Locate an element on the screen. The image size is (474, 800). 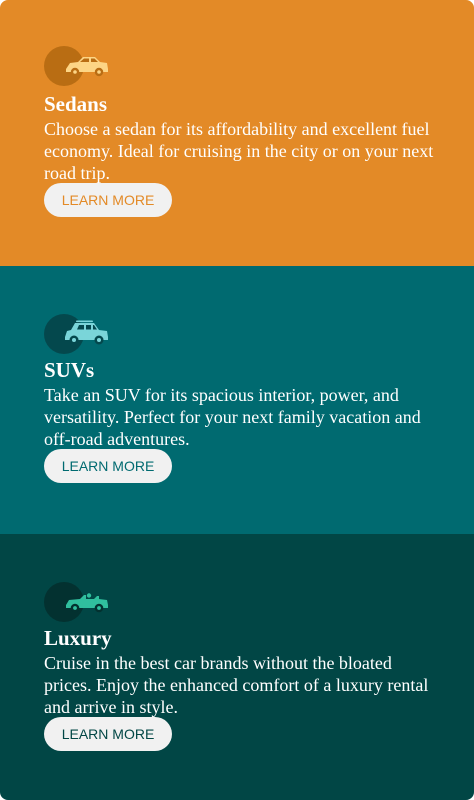
card-title: SUVs is located at coordinates (69, 370).